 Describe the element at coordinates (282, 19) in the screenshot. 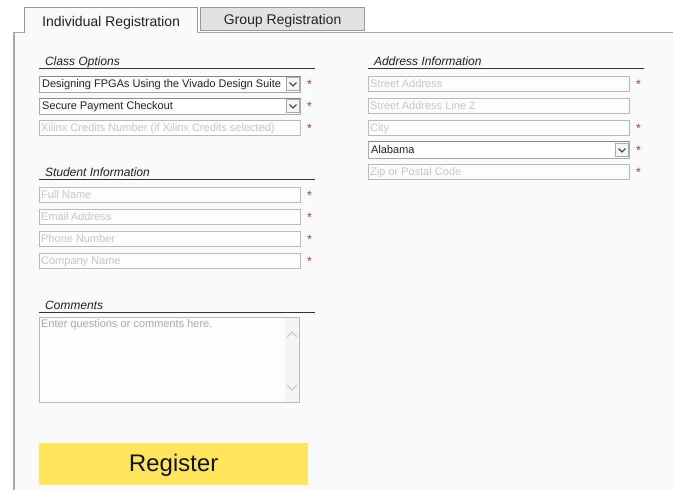

I see `tab: Group Registration` at that location.